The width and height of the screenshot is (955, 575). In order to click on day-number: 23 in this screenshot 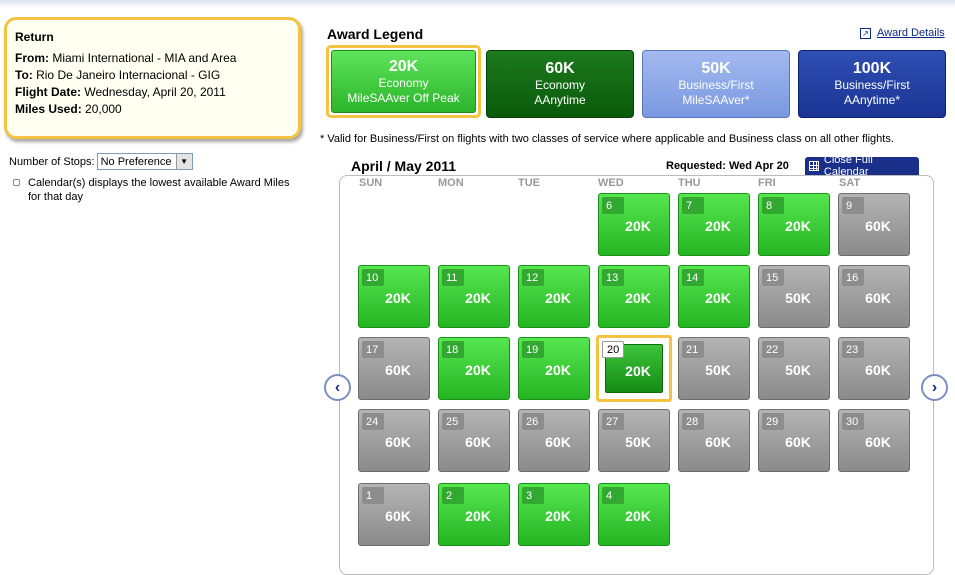, I will do `click(853, 349)`.